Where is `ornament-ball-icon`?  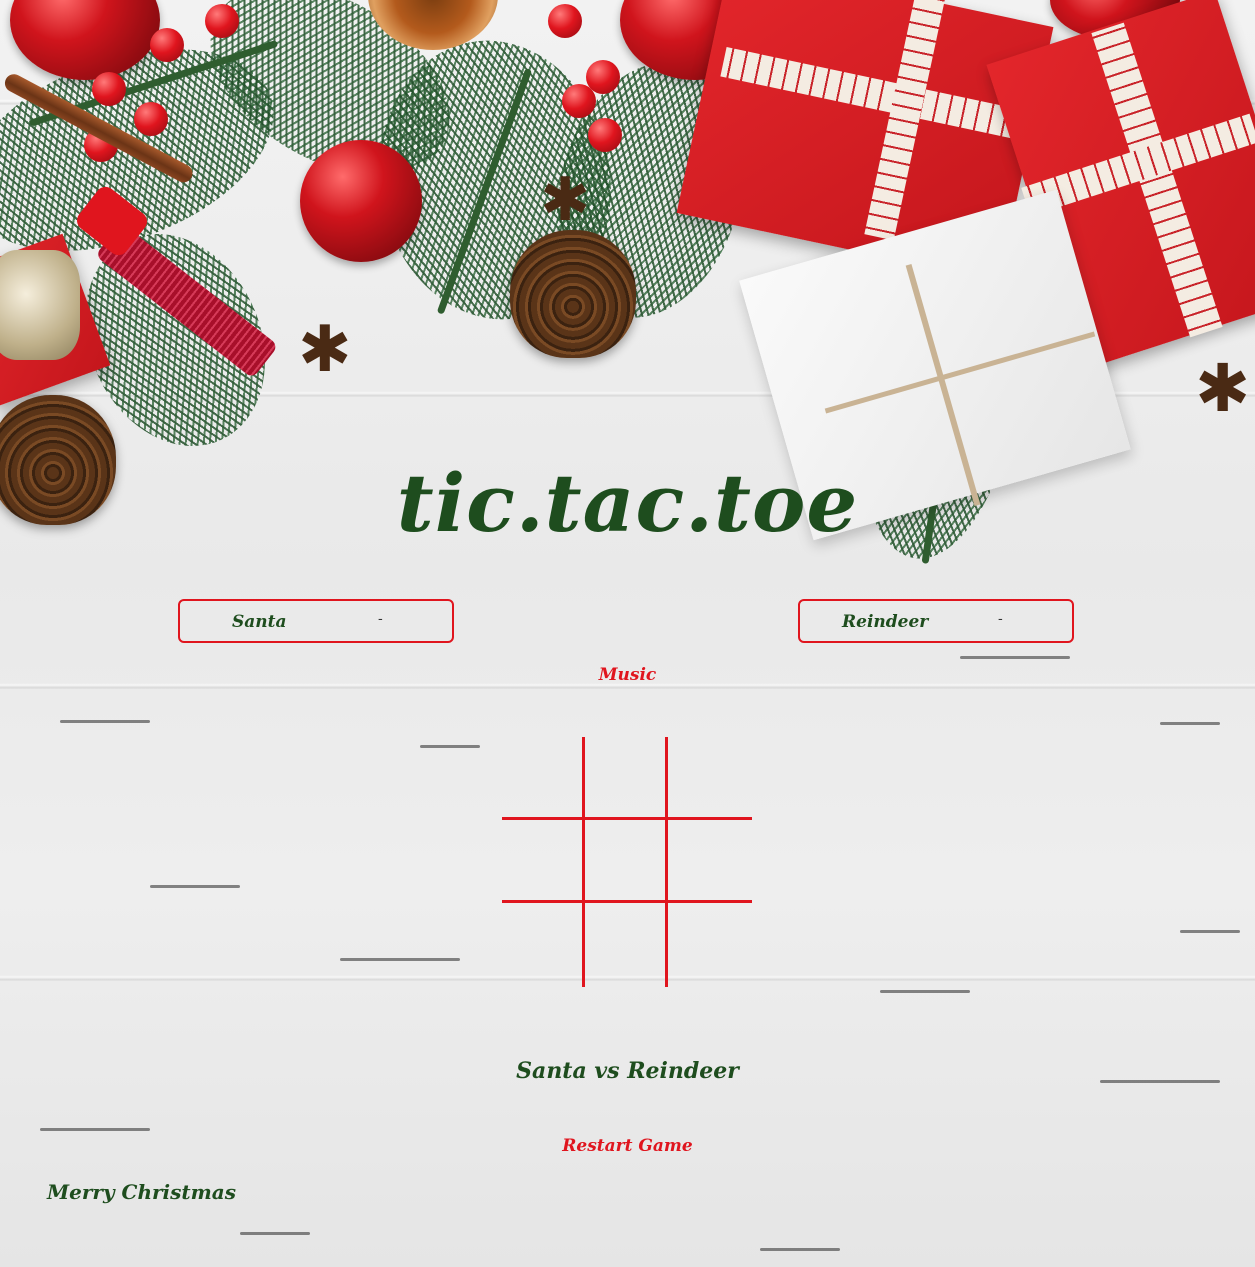 ornament-ball-icon is located at coordinates (361, 201).